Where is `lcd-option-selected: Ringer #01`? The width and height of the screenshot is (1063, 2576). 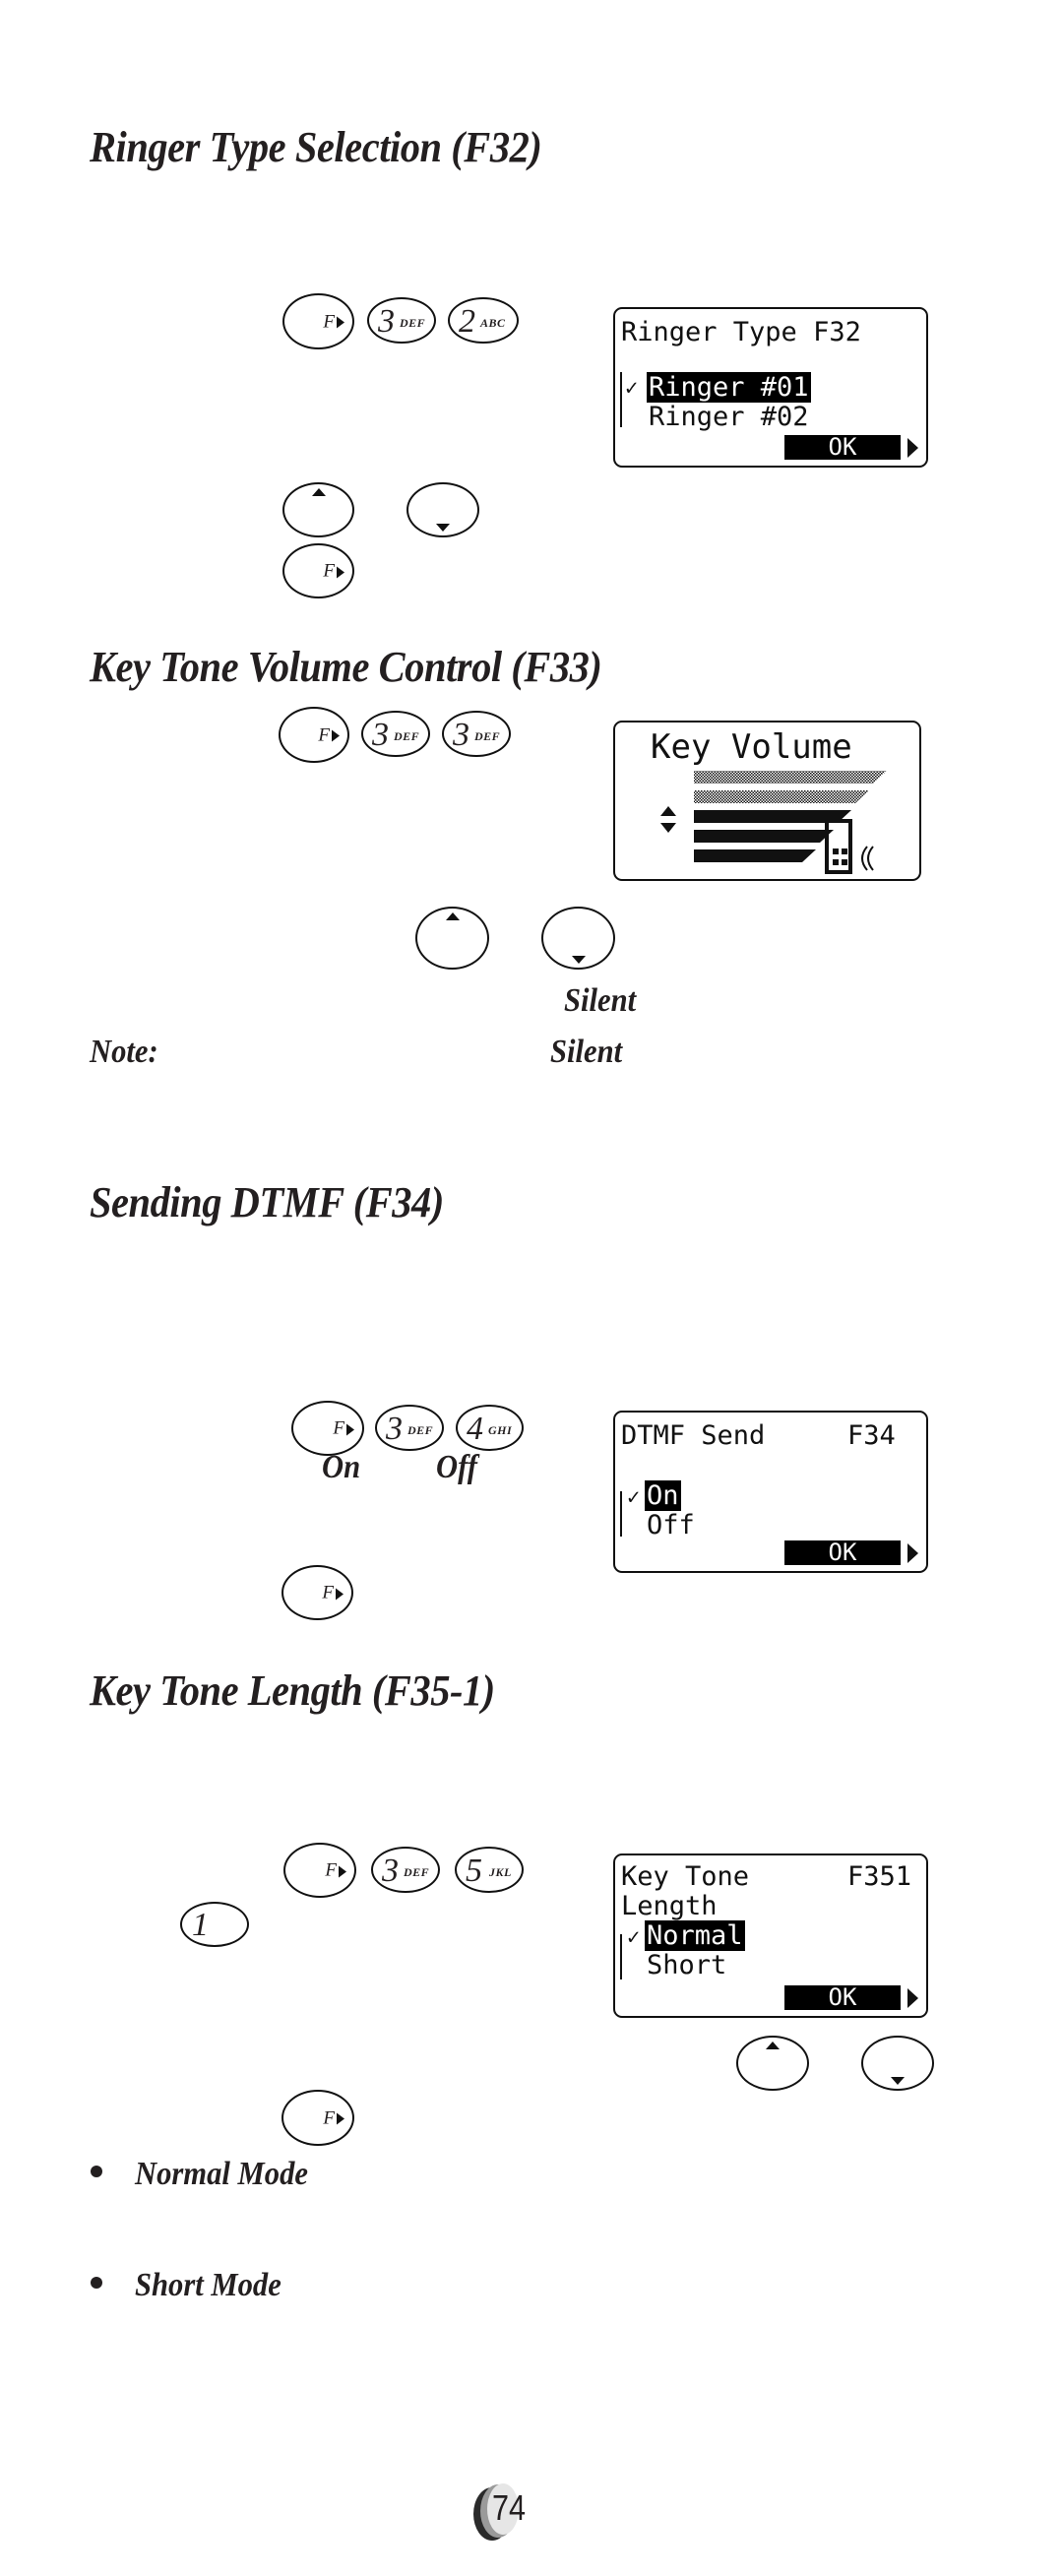 lcd-option-selected: Ringer #01 is located at coordinates (729, 388).